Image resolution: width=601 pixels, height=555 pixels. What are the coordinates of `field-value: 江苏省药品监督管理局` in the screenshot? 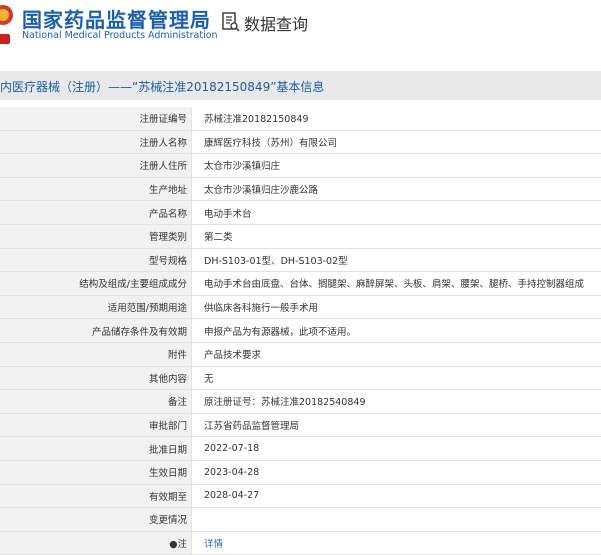 It's located at (396, 425).